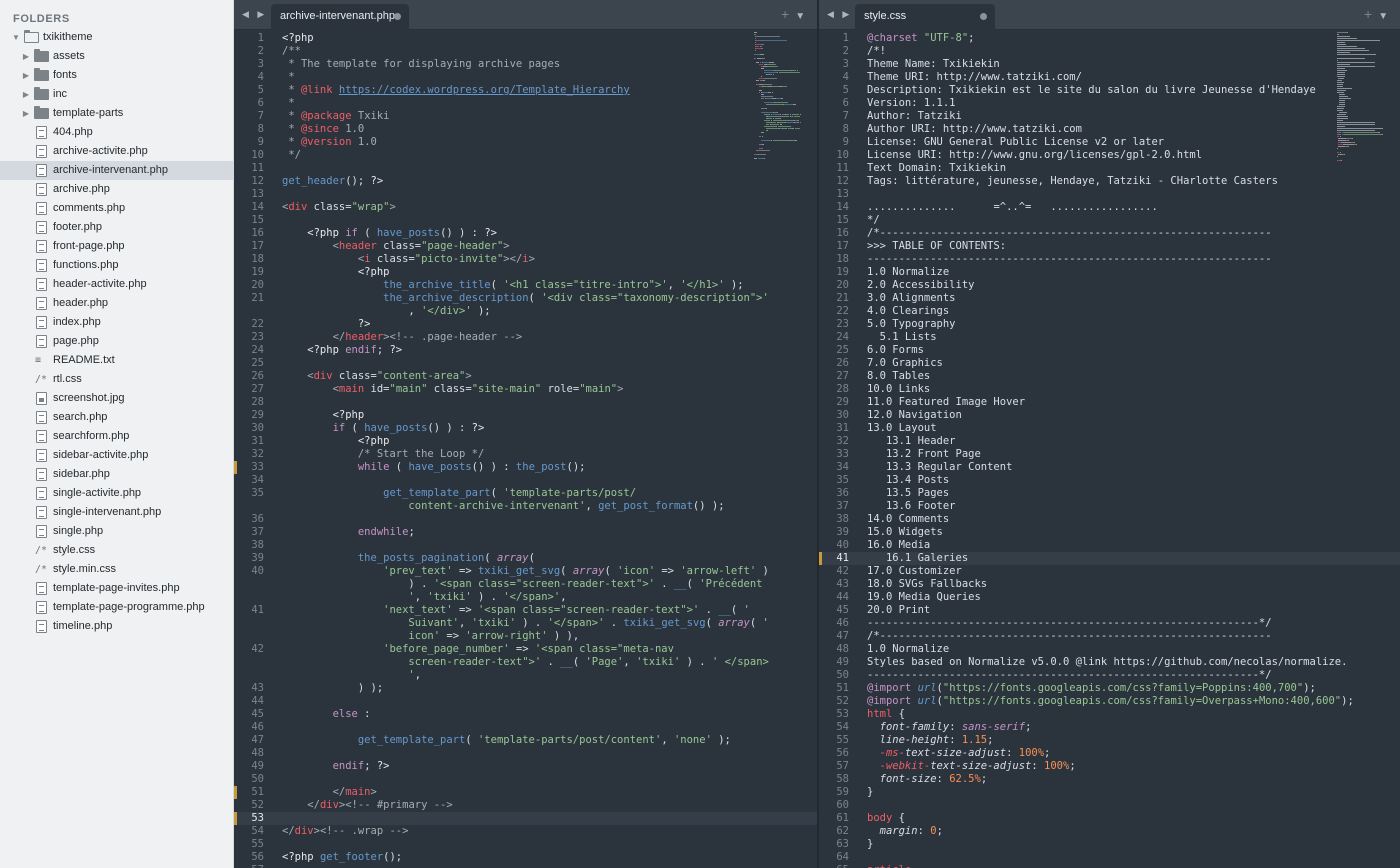 The height and width of the screenshot is (868, 1400). Describe the element at coordinates (358, 792) in the screenshot. I see `code-token: main` at that location.